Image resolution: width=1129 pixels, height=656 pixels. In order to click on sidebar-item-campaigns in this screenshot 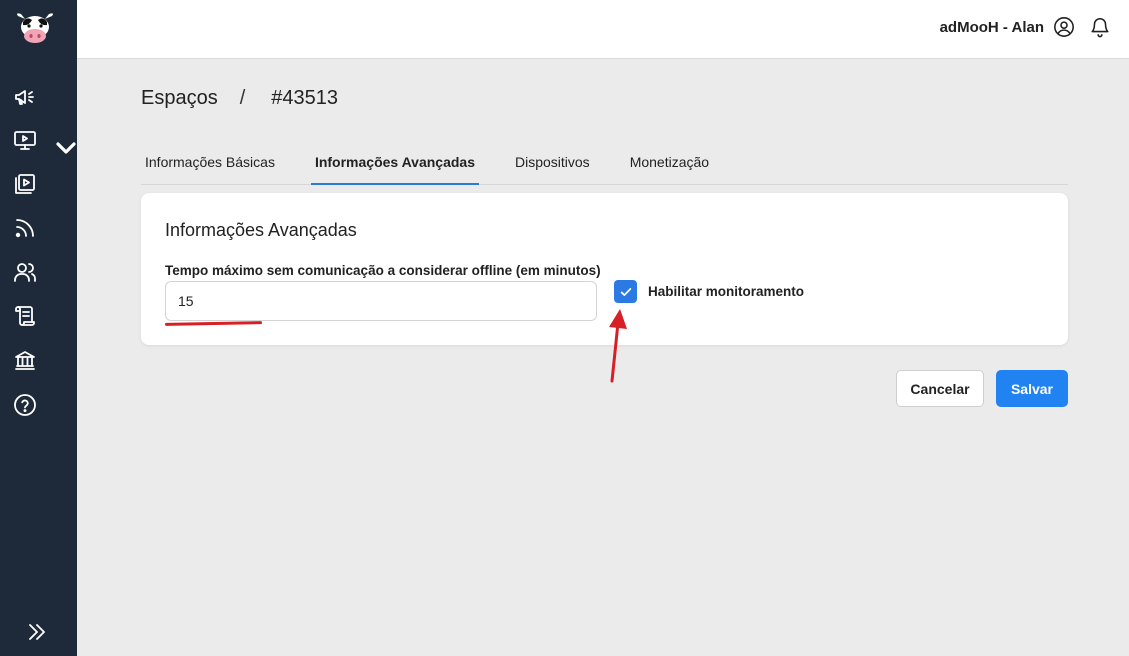, I will do `click(38, 99)`.